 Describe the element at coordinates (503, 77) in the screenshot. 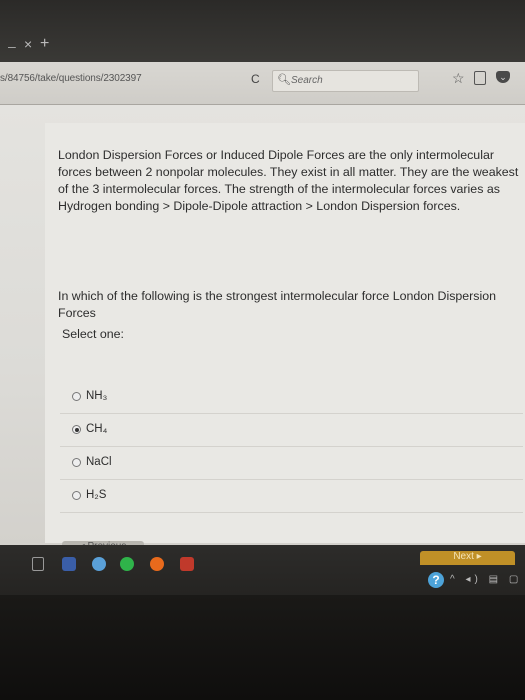

I see `pocket-icon: ⌄` at that location.